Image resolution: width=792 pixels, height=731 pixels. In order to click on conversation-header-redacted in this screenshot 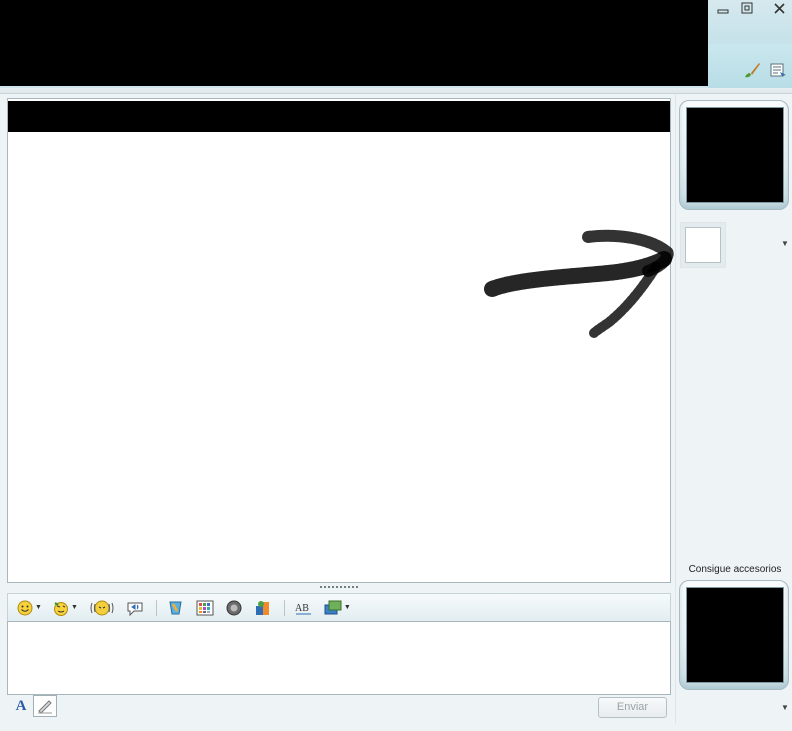, I will do `click(339, 116)`.